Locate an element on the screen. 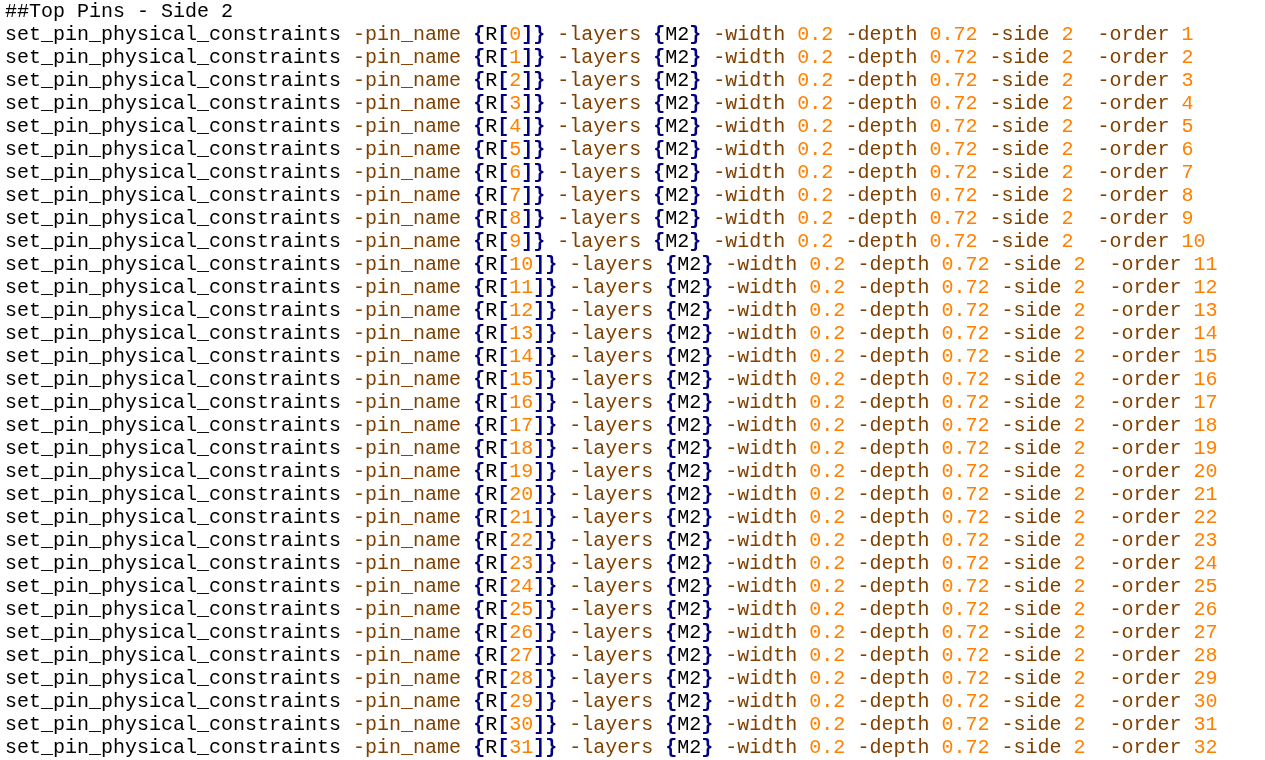  code-line: set_pin_physical_constraints -pin_name {R[22]} -layers {M2} -width 0.2 -depth 0.72 -side 2 -order 23 is located at coordinates (611, 540).